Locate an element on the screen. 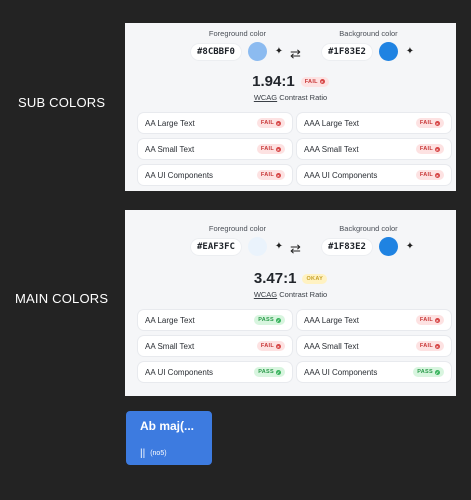  check-aa-ui: AA UI Components PASS ✓ is located at coordinates (215, 372).